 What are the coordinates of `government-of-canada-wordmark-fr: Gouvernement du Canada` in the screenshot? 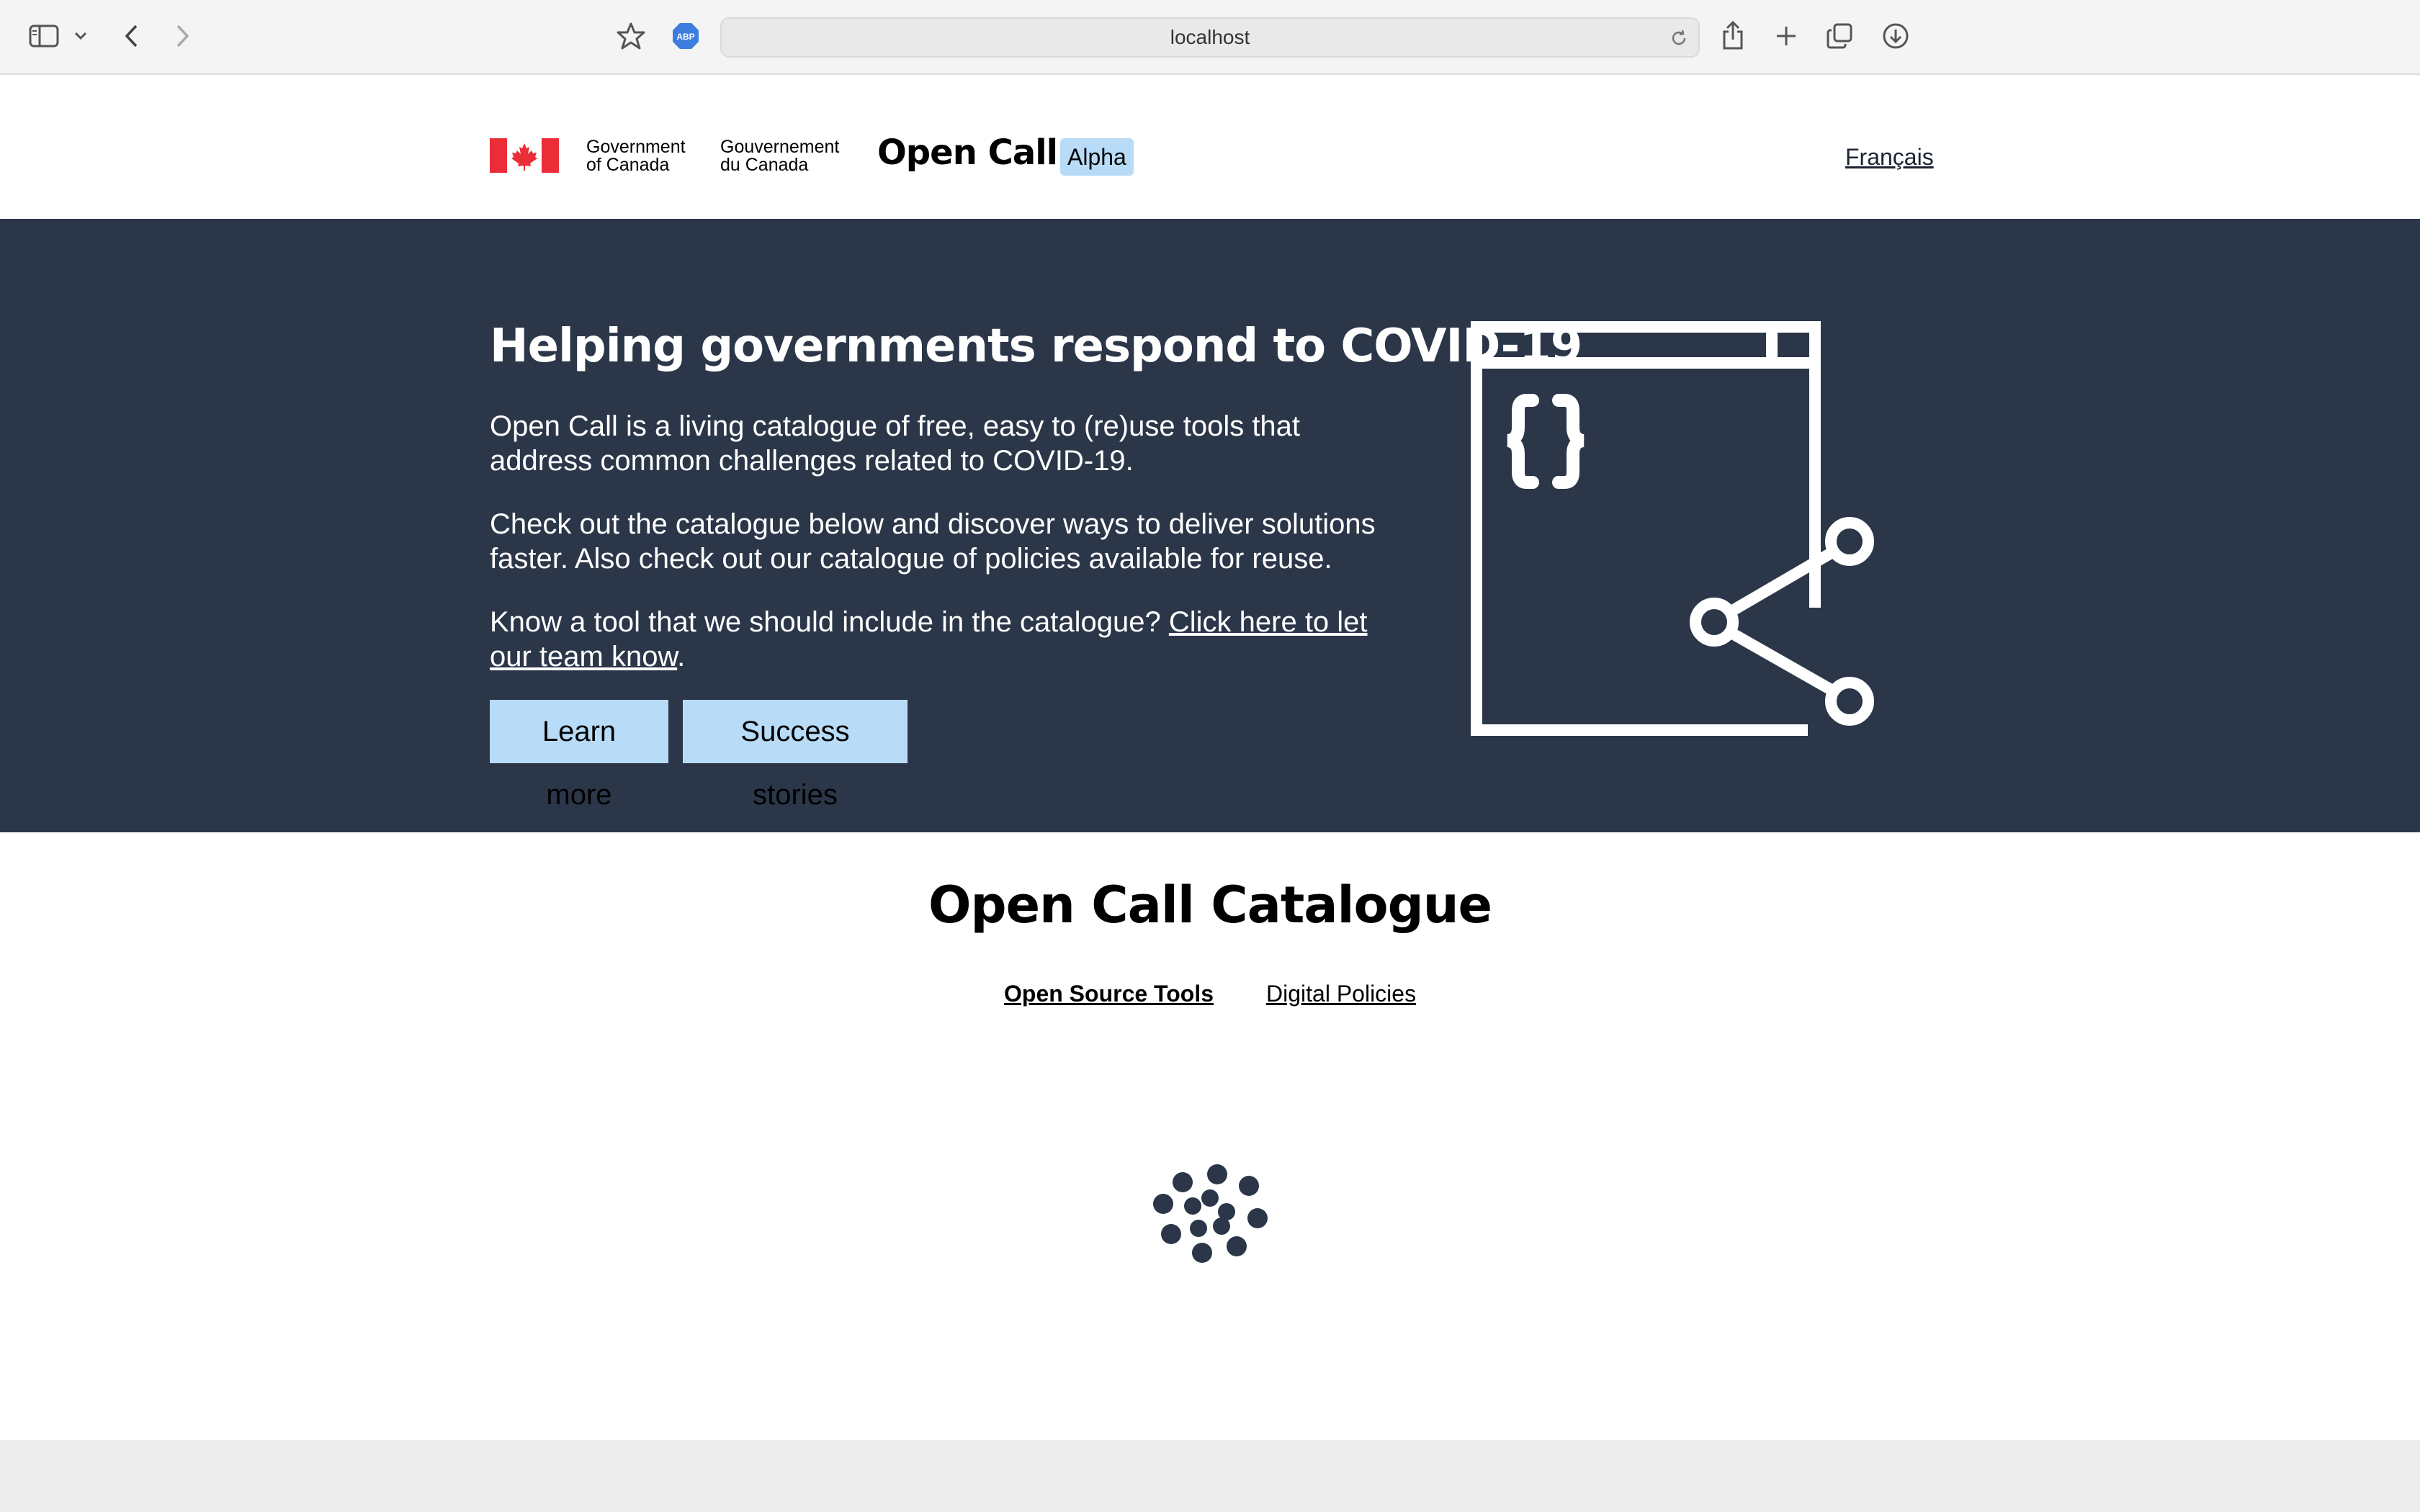 It's located at (780, 156).